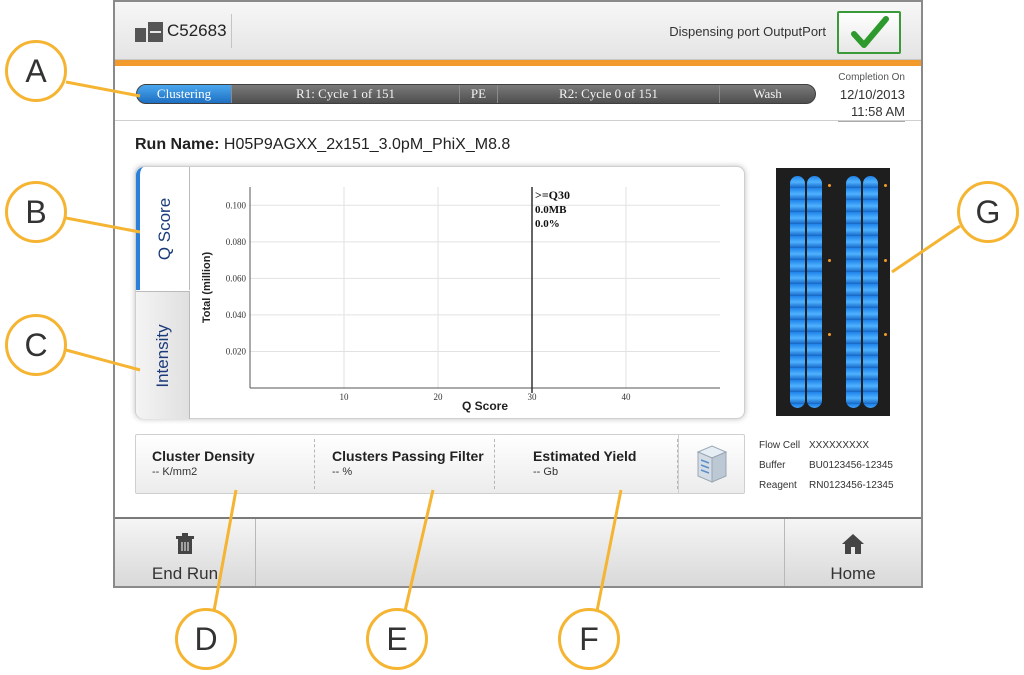 Image resolution: width=1024 pixels, height=675 pixels. Describe the element at coordinates (185, 543) in the screenshot. I see `trash-icon` at that location.